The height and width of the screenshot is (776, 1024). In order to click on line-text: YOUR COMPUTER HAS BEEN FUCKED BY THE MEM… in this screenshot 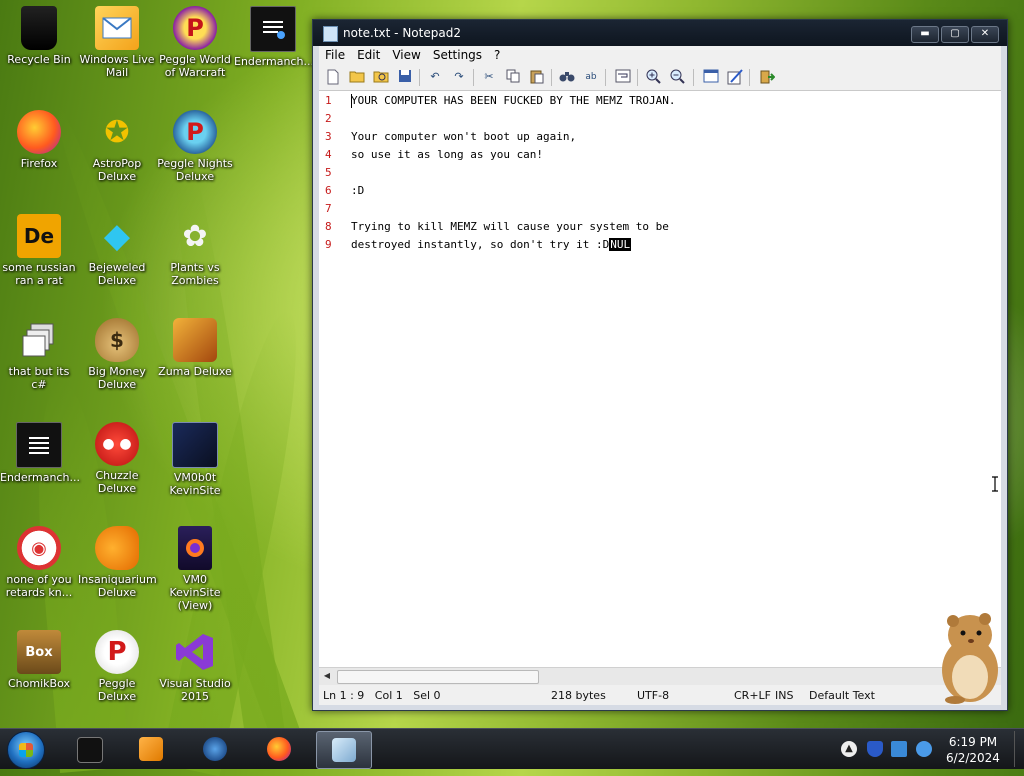, I will do `click(513, 100)`.